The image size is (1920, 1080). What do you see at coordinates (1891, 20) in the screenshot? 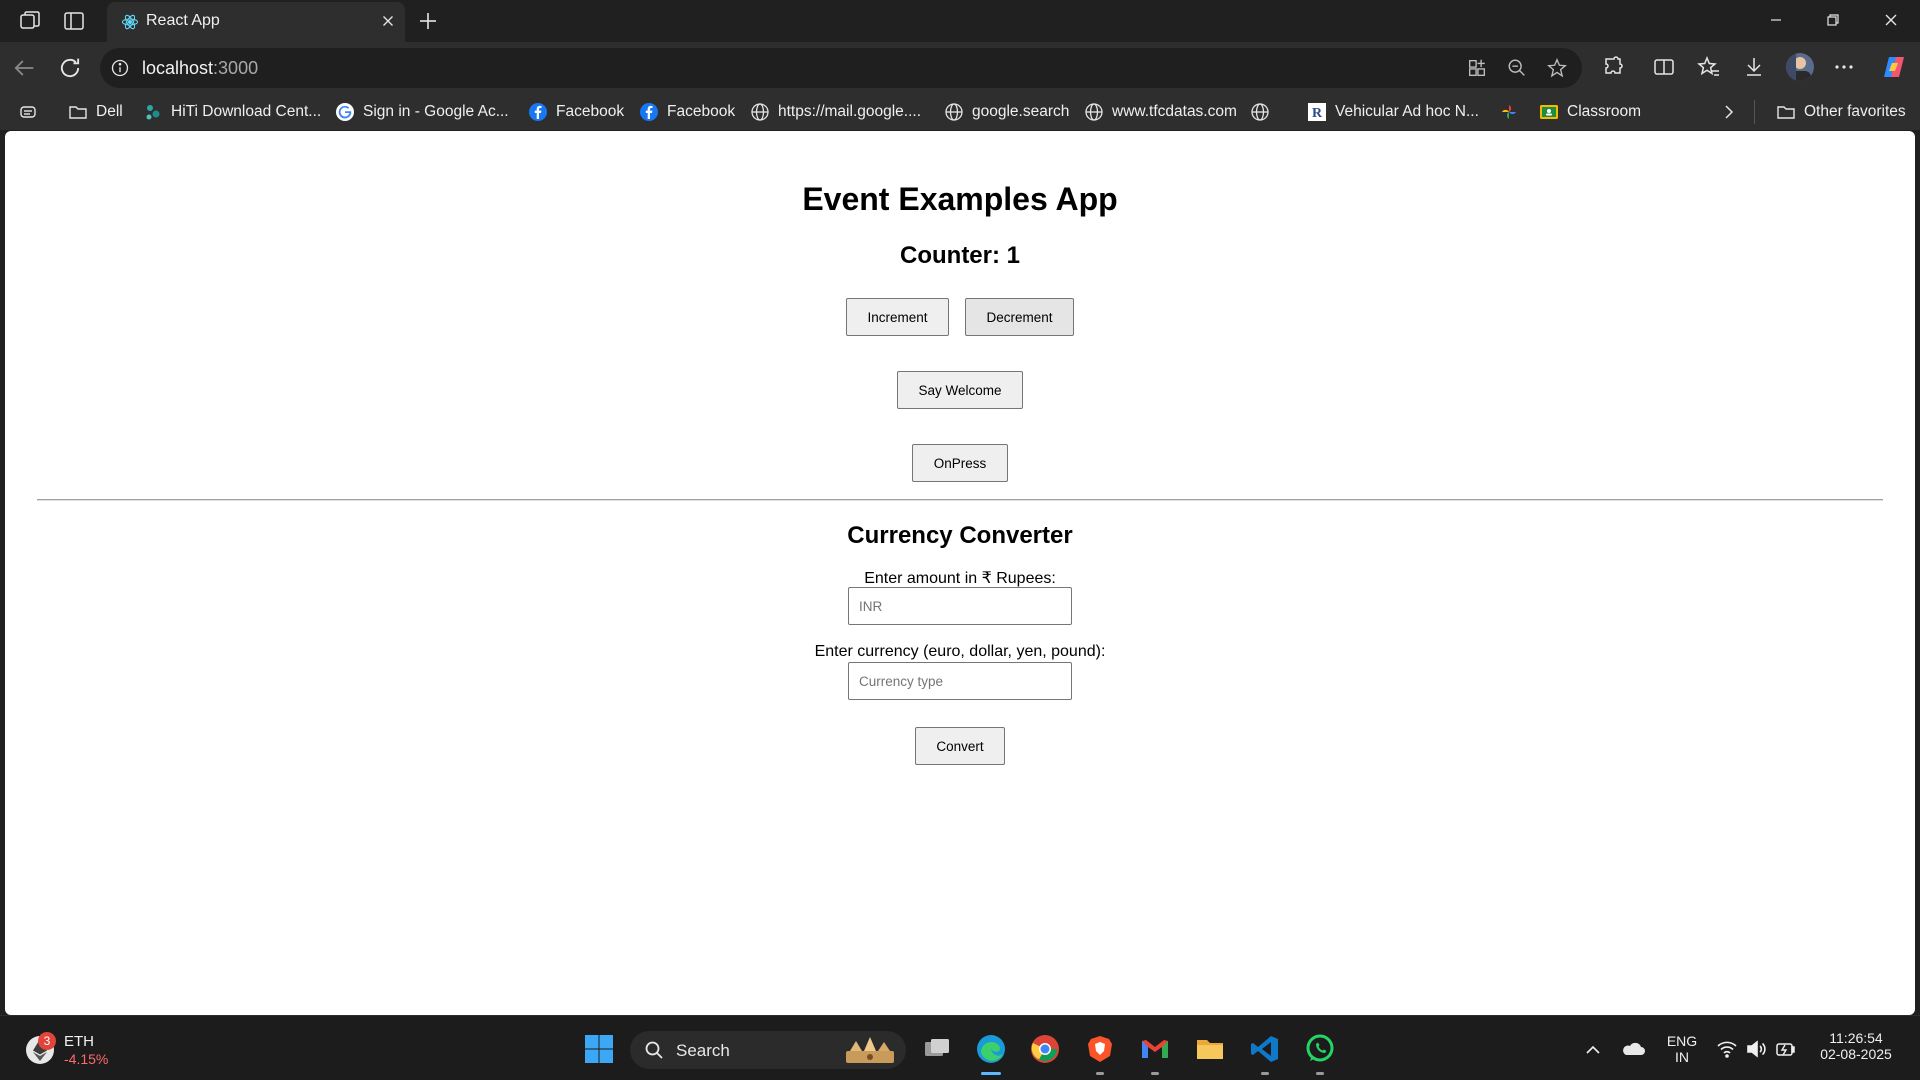
I see `close-window-icon` at bounding box center [1891, 20].